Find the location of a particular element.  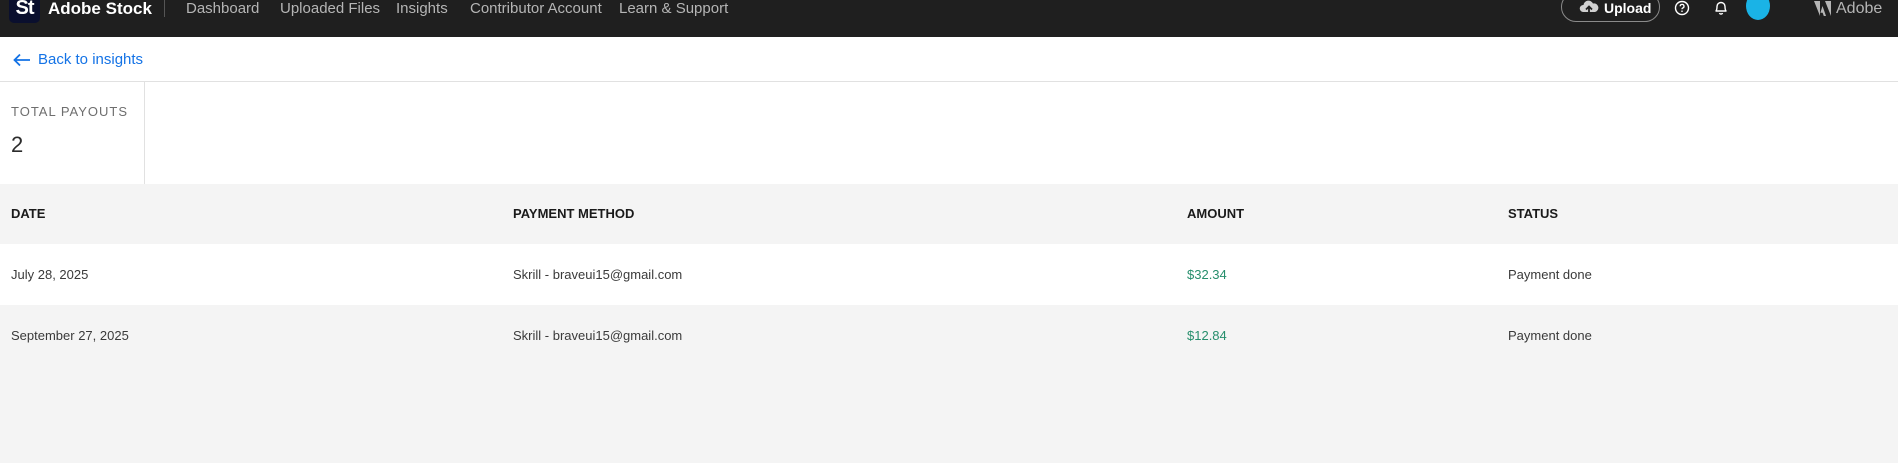

adobe-stock-logo: St is located at coordinates (24, 11).